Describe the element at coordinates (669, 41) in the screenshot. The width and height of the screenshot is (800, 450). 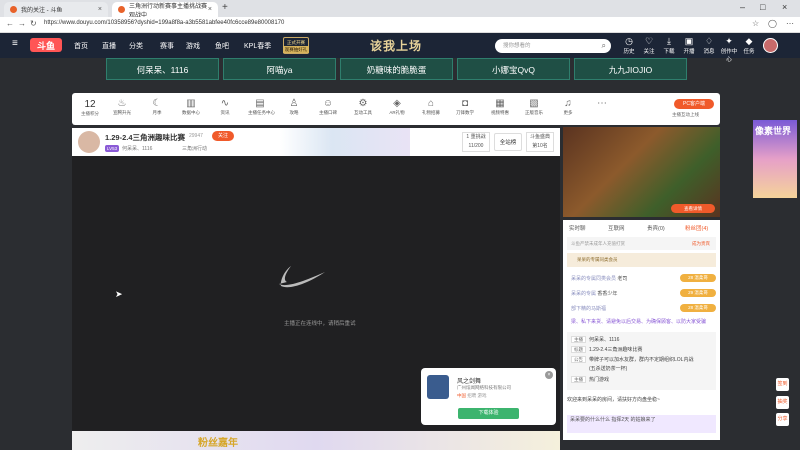
I see `download-icon: ⤓` at that location.